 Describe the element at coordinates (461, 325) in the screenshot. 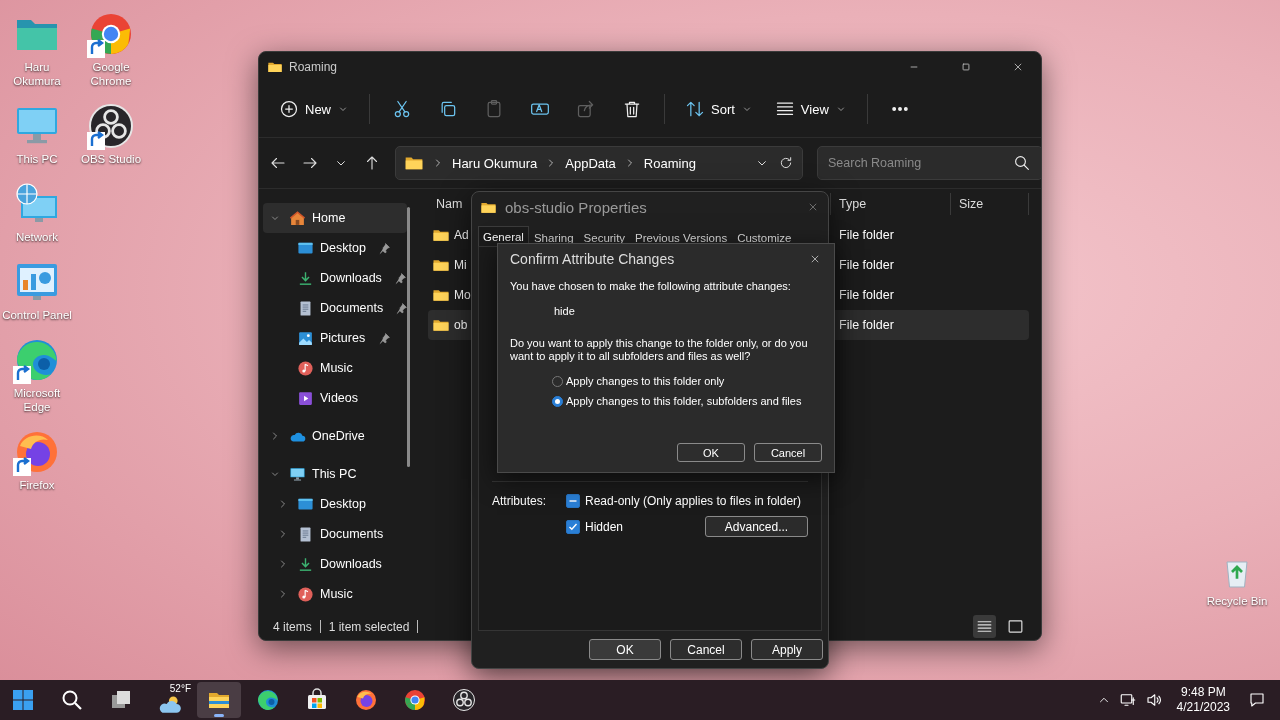

I see `file-name: ob` at that location.